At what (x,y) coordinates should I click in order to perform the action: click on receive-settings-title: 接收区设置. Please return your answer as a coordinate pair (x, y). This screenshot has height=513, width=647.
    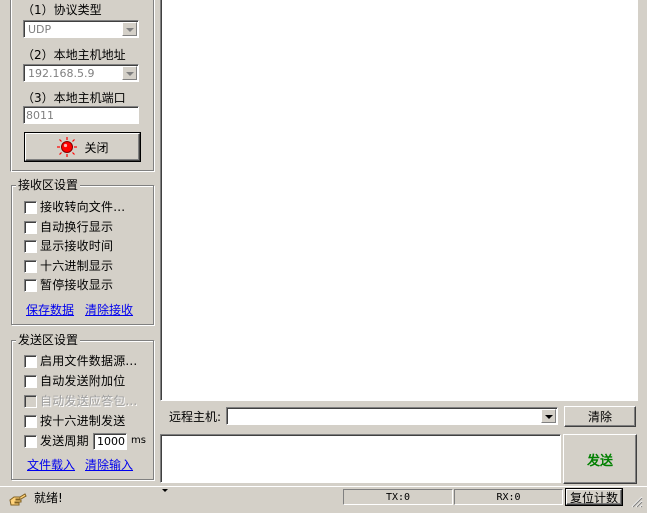
    Looking at the image, I should click on (48, 185).